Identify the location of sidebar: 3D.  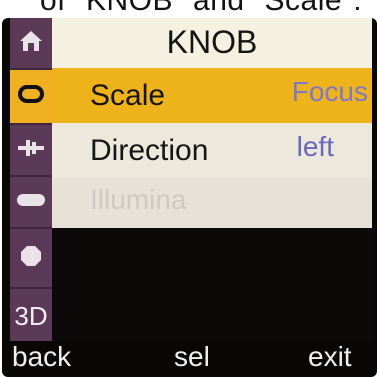
(31, 180).